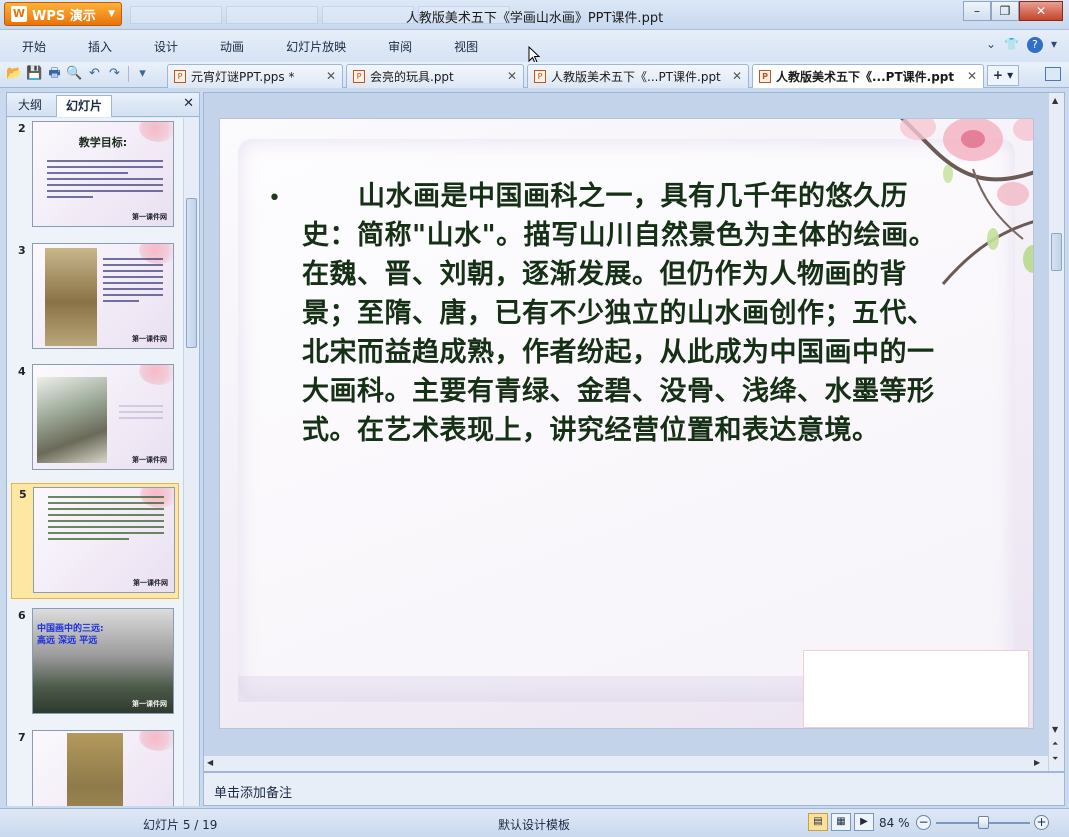  I want to click on tab-outline: 大纲, so click(30, 106).